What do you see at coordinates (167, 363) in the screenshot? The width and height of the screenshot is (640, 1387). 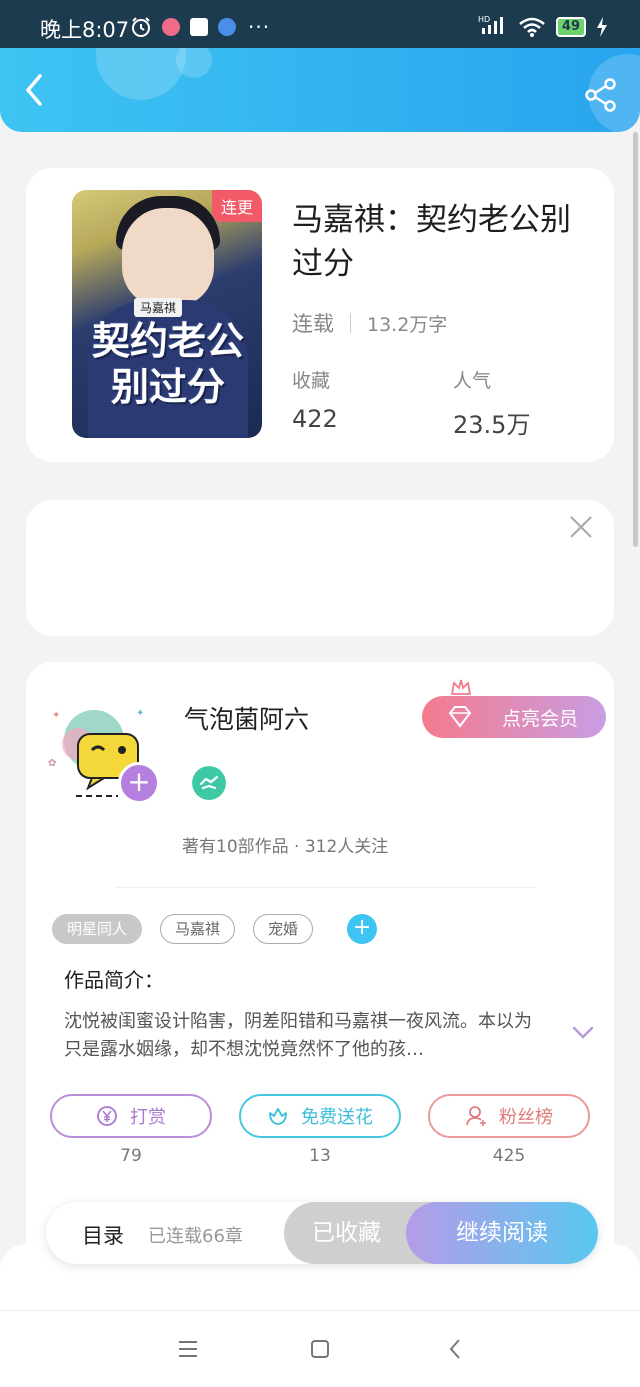 I see `cover-big-title: 契约老公别过分` at bounding box center [167, 363].